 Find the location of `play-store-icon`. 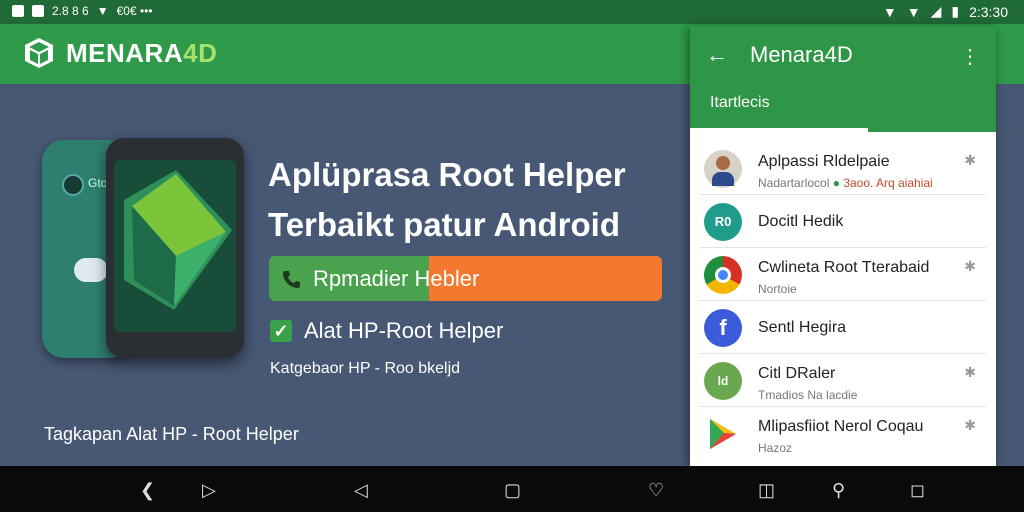

play-store-icon is located at coordinates (723, 434).